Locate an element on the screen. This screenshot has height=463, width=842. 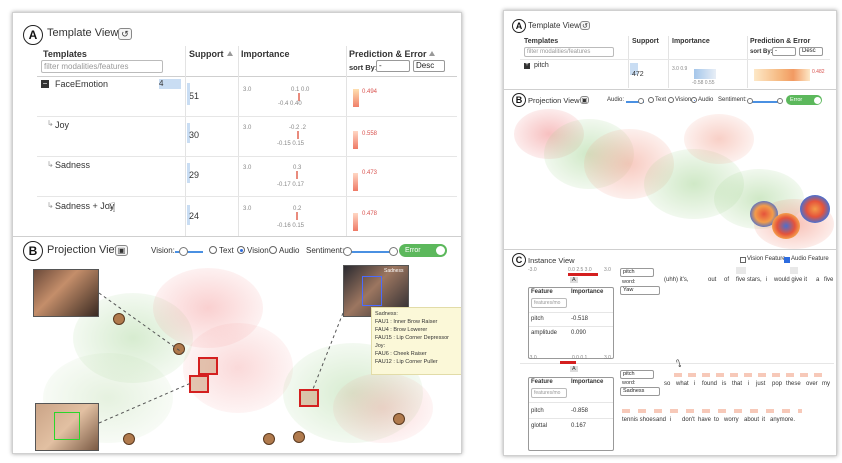
sentence-word: found is located at coordinates (709, 384).